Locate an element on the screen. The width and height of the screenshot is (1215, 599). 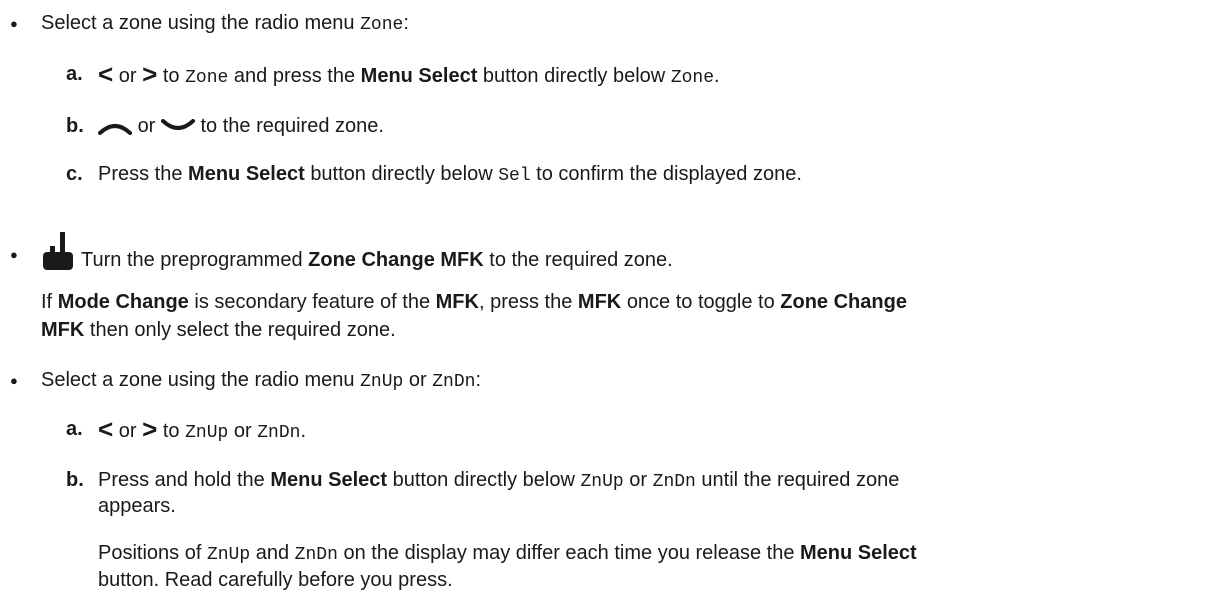
b3-step-b-line2: appears. is located at coordinates (137, 506).